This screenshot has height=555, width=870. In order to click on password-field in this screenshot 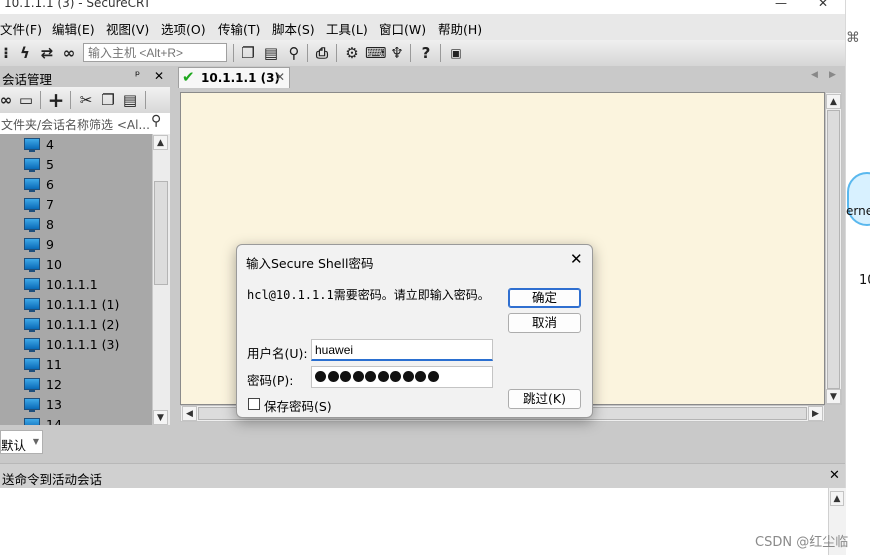, I will do `click(402, 377)`.